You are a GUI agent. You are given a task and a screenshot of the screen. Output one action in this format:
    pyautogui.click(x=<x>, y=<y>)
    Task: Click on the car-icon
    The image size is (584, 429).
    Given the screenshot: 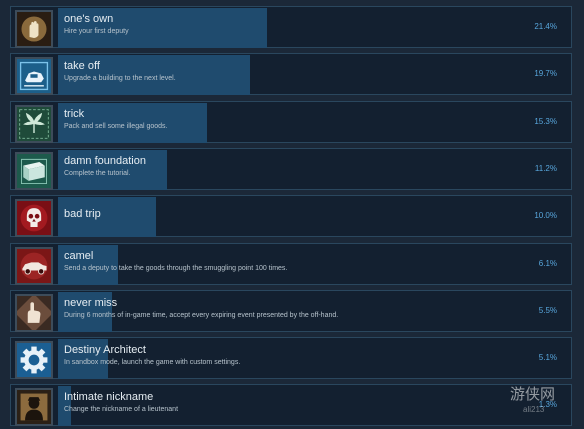 What is the action you would take?
    pyautogui.click(x=34, y=266)
    